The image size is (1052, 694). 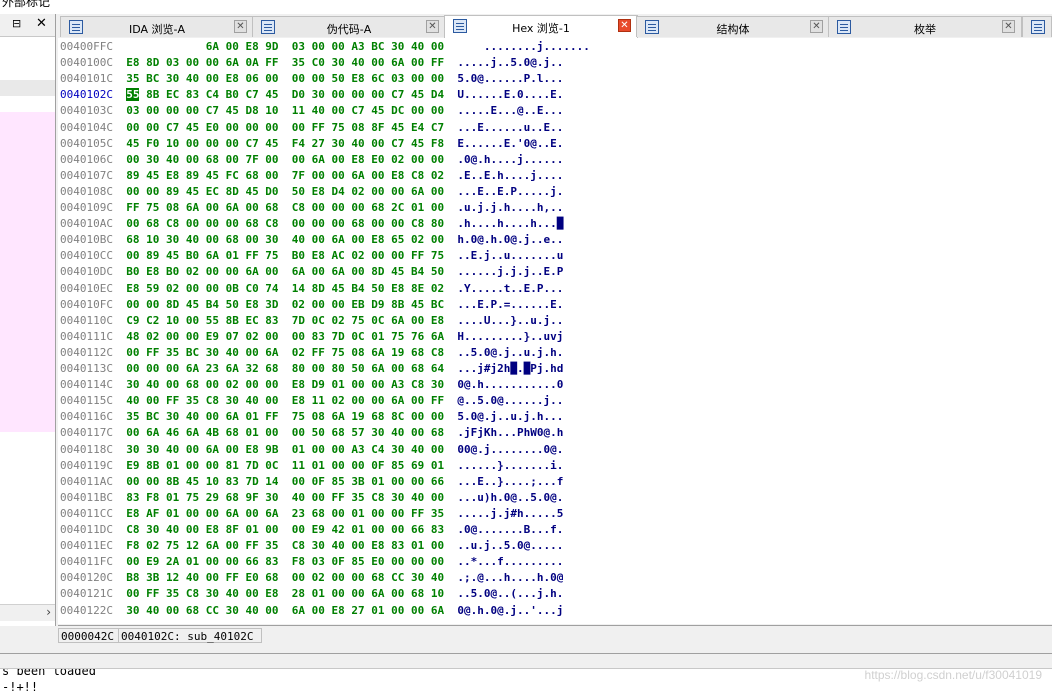 I want to click on hex-row-ascii: .0@.......B...f., so click(x=510, y=529).